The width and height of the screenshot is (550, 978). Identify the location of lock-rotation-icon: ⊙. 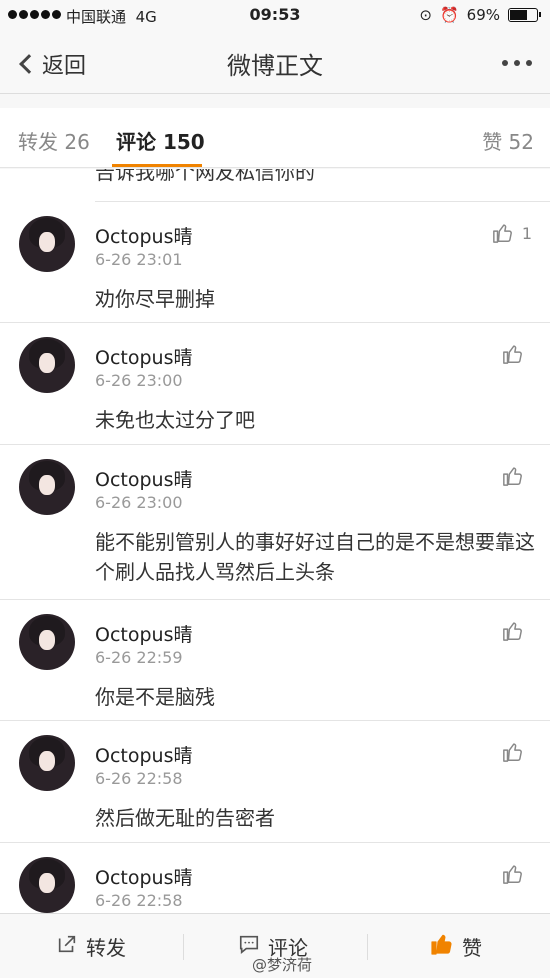
(425, 15).